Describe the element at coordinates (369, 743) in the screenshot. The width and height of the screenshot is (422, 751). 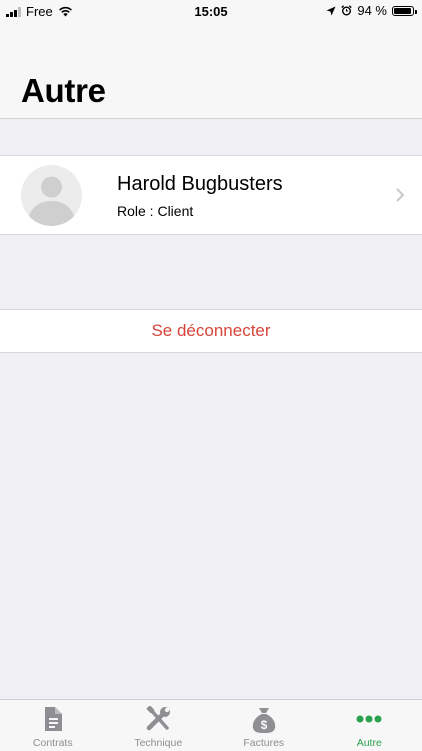
I see `tab-label: Autre` at that location.